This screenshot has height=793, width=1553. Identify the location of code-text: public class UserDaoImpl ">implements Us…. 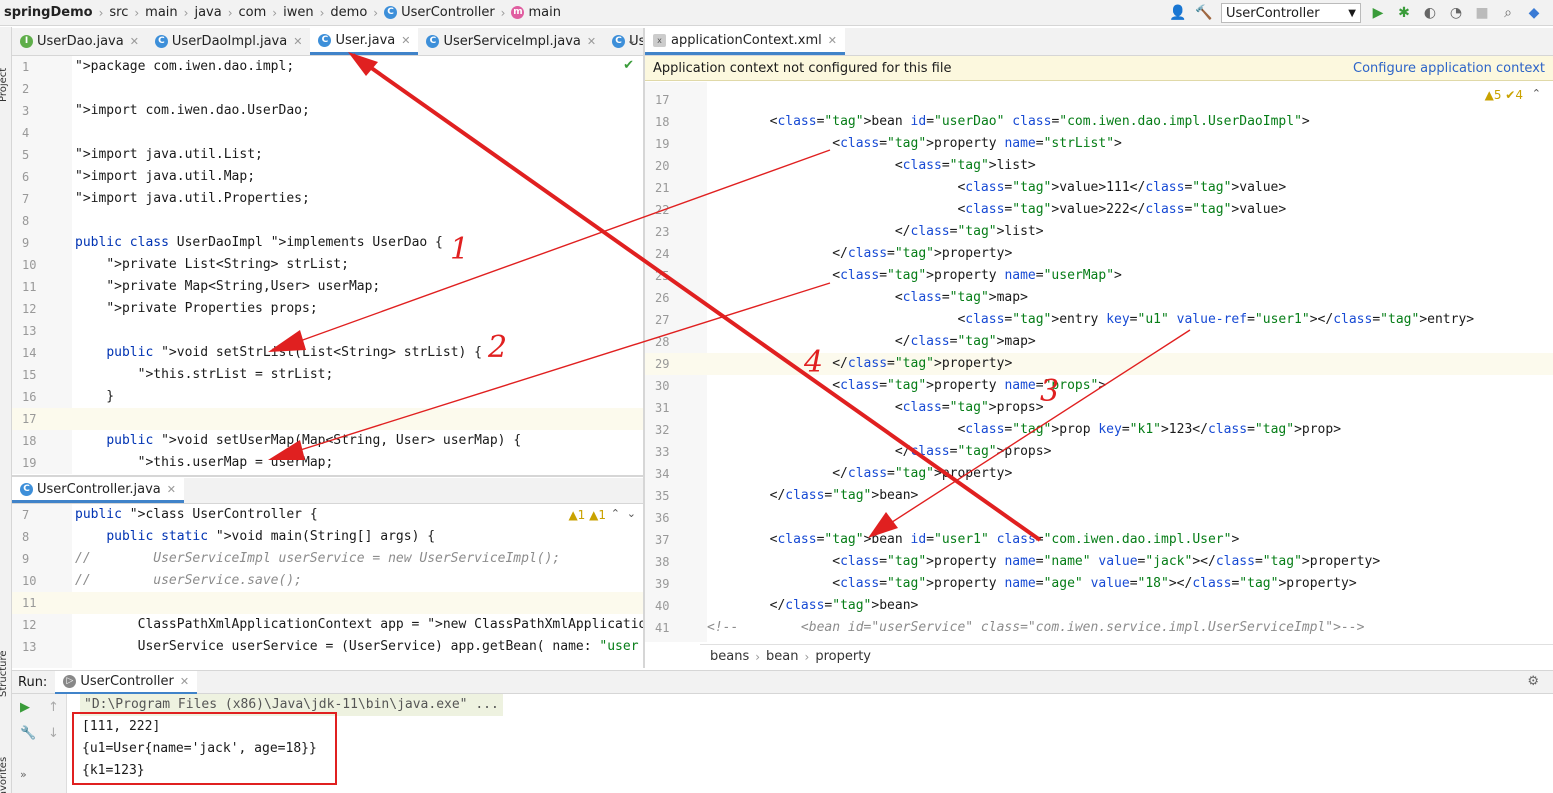
(259, 242).